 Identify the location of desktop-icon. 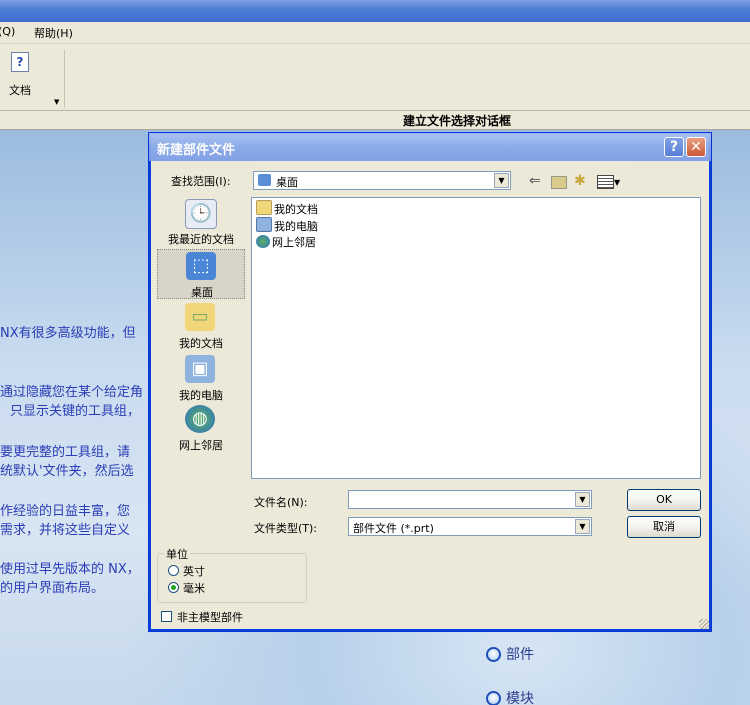
(264, 180).